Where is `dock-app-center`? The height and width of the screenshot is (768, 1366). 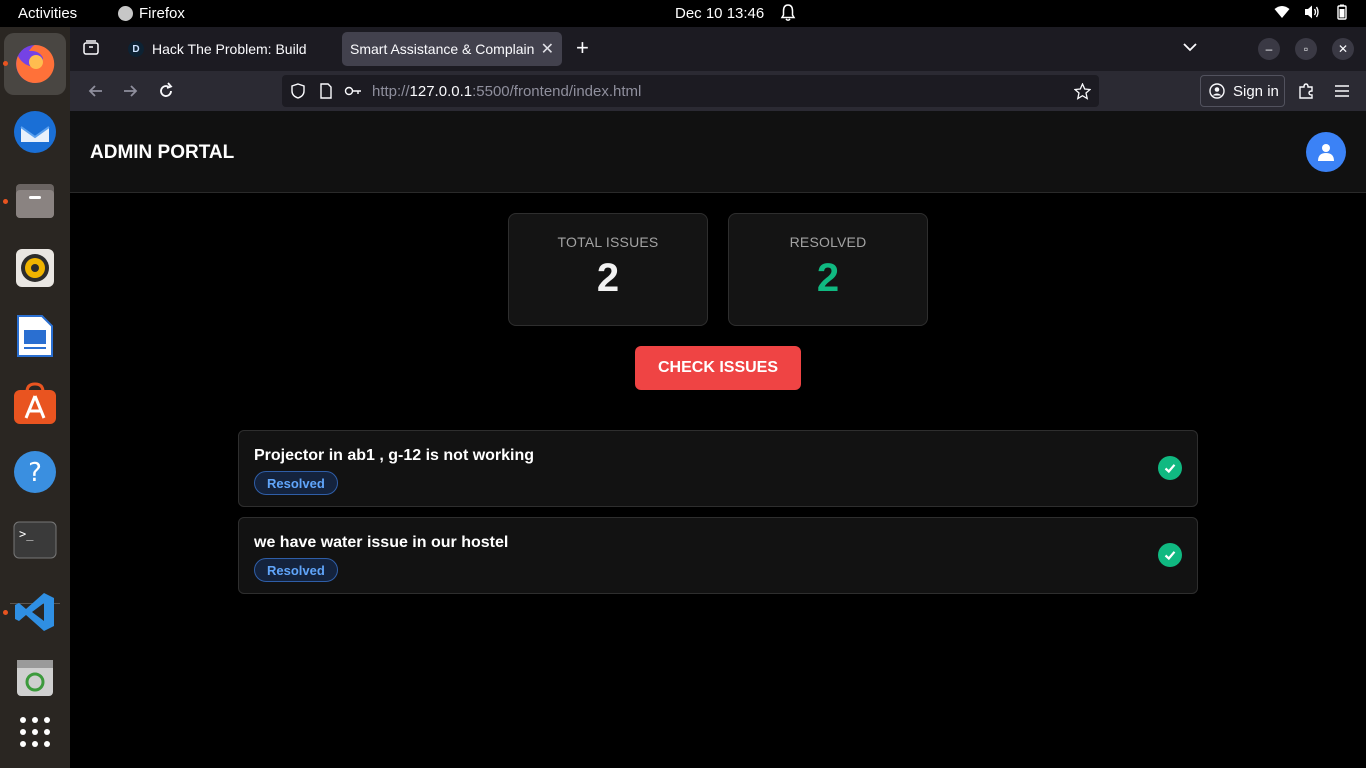
dock-app-center is located at coordinates (35, 404).